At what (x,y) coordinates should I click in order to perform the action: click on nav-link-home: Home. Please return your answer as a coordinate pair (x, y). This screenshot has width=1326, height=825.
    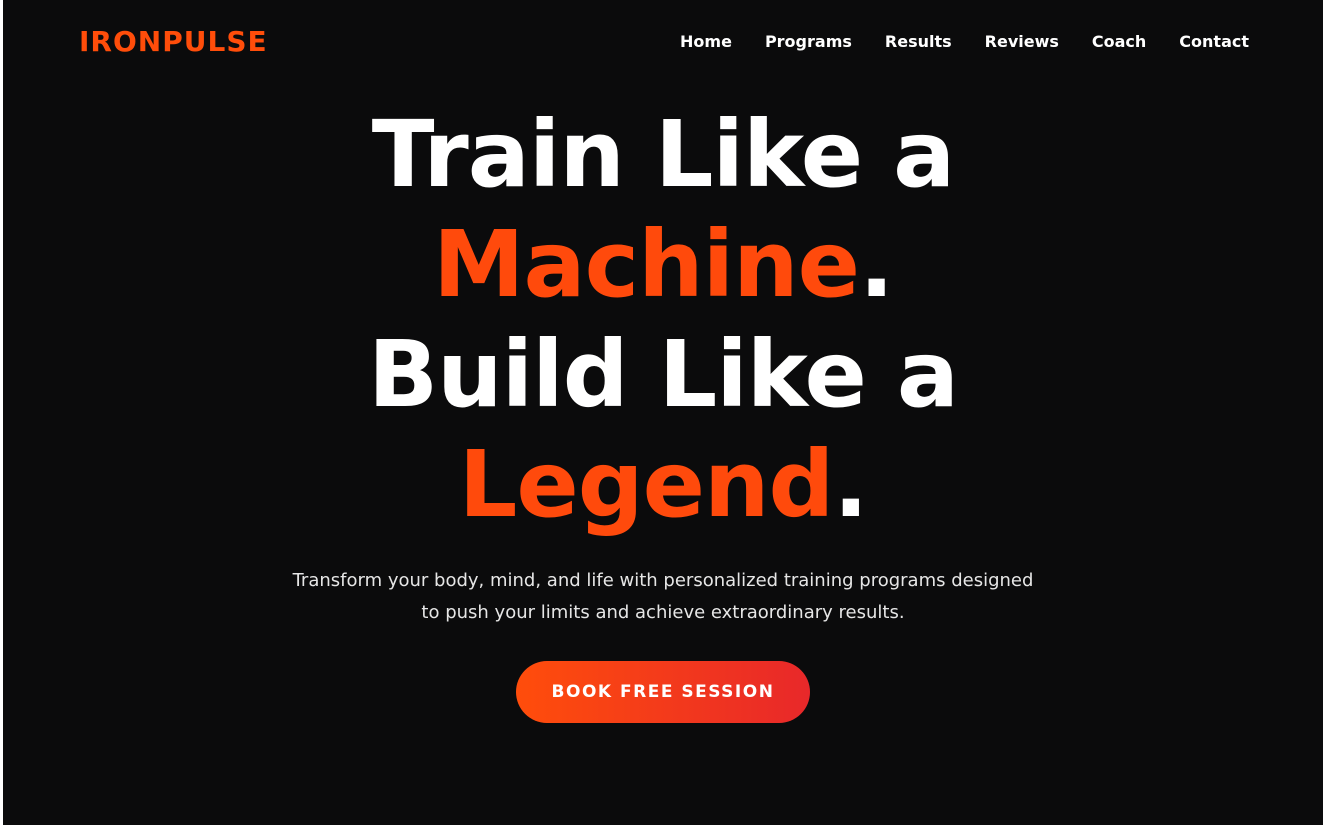
    Looking at the image, I should click on (706, 41).